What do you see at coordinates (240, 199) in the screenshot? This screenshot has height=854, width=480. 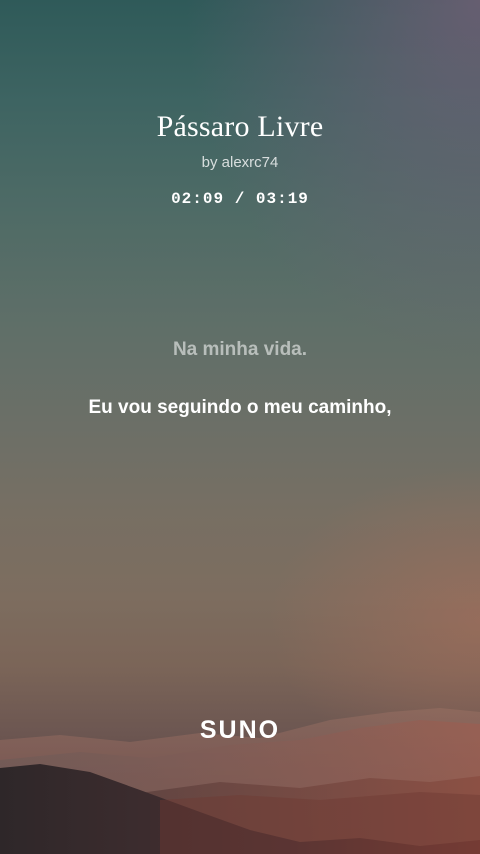 I see `playback-time: 02:09 / 03:19` at bounding box center [240, 199].